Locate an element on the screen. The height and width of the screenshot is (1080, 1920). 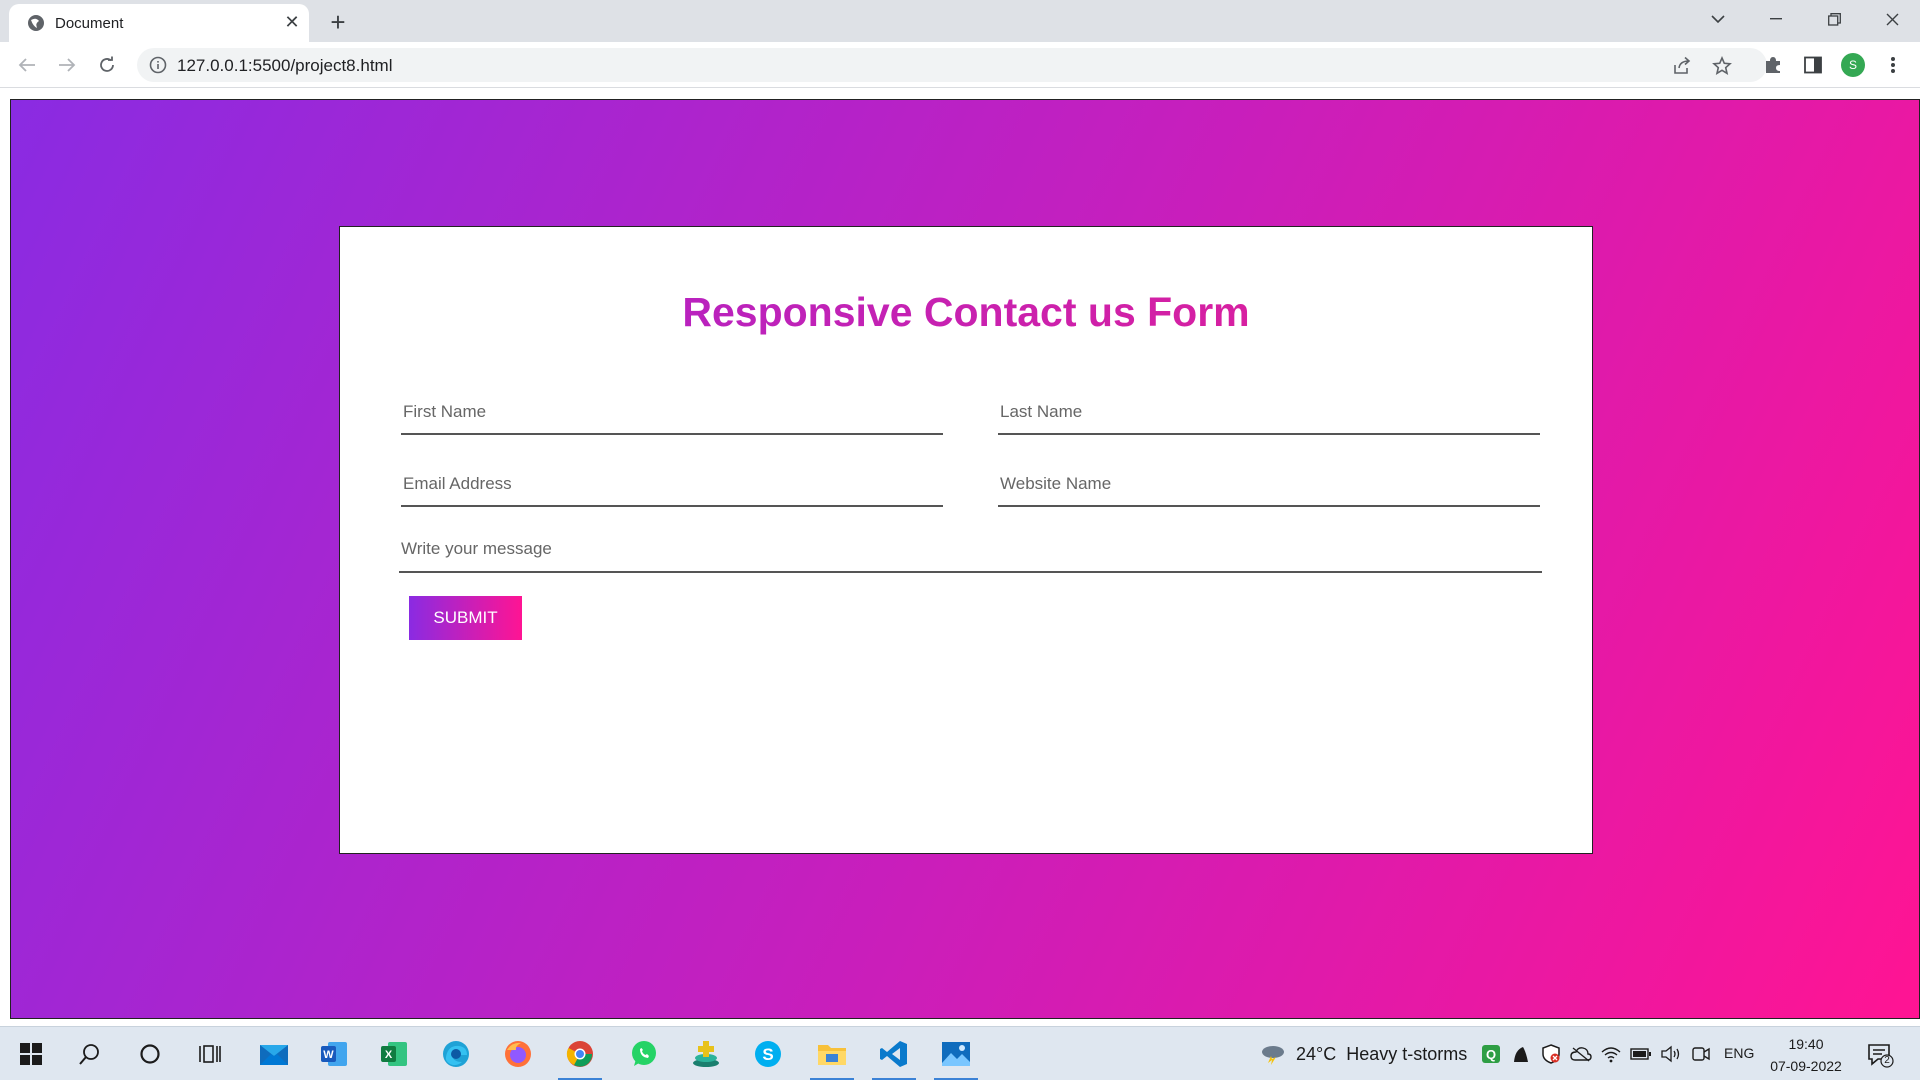
vscode-icon is located at coordinates (893, 1054).